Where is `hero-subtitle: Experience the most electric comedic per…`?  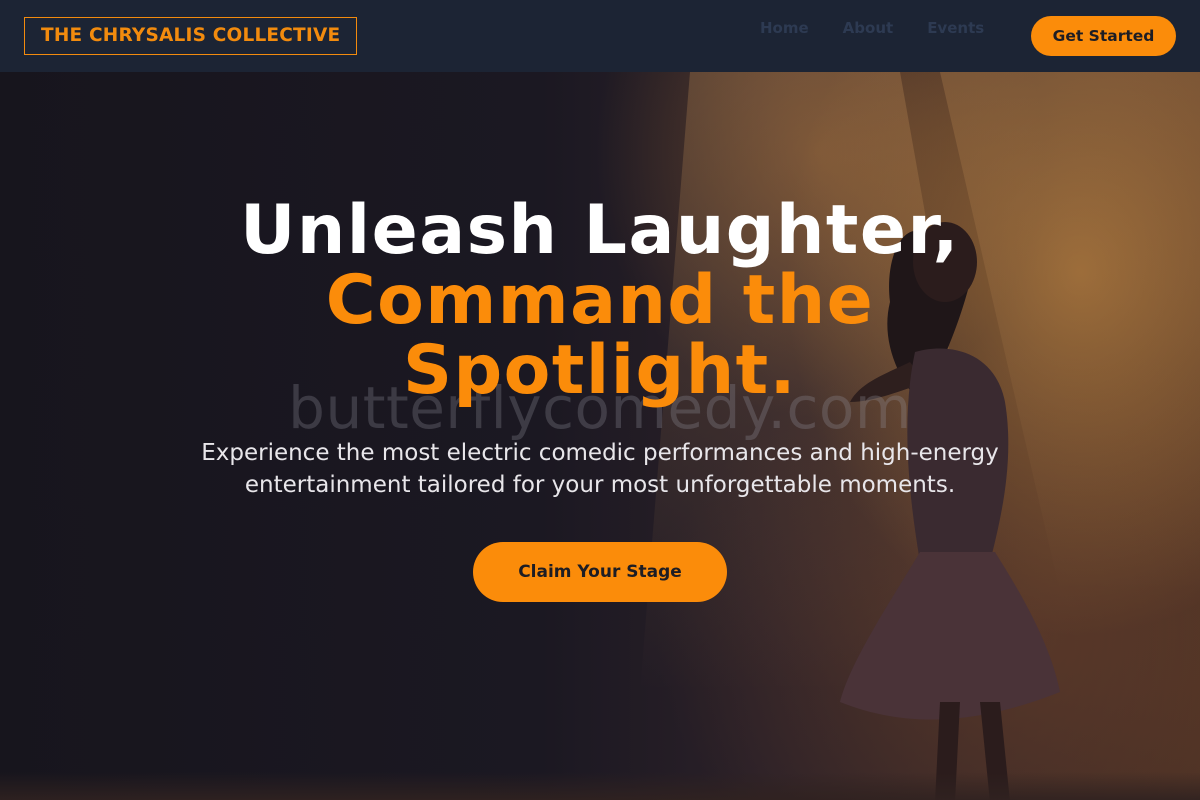
hero-subtitle: Experience the most electric comedic per… is located at coordinates (600, 469).